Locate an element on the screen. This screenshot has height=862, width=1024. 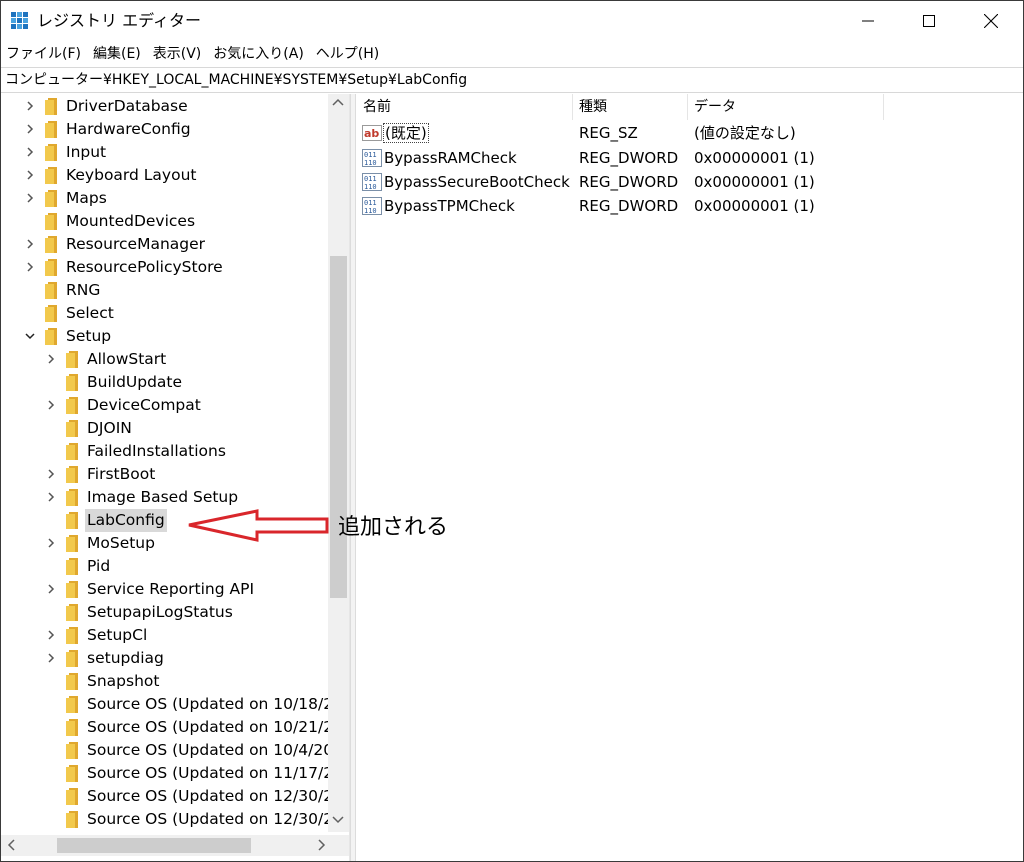
tree-item: FailedInstallations is located at coordinates (164, 451).